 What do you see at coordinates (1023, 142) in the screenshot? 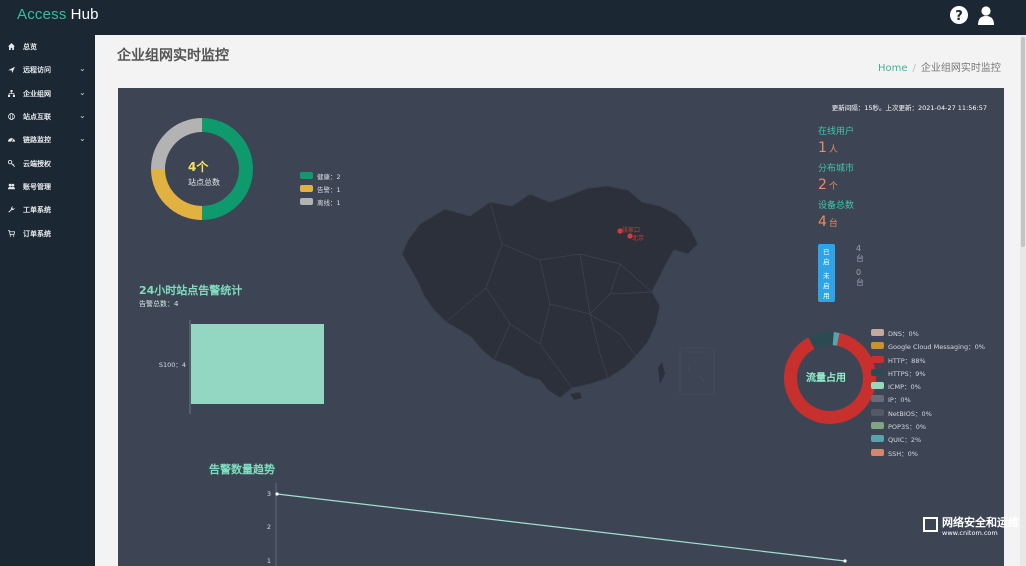
I see `scrollbar-thumb` at bounding box center [1023, 142].